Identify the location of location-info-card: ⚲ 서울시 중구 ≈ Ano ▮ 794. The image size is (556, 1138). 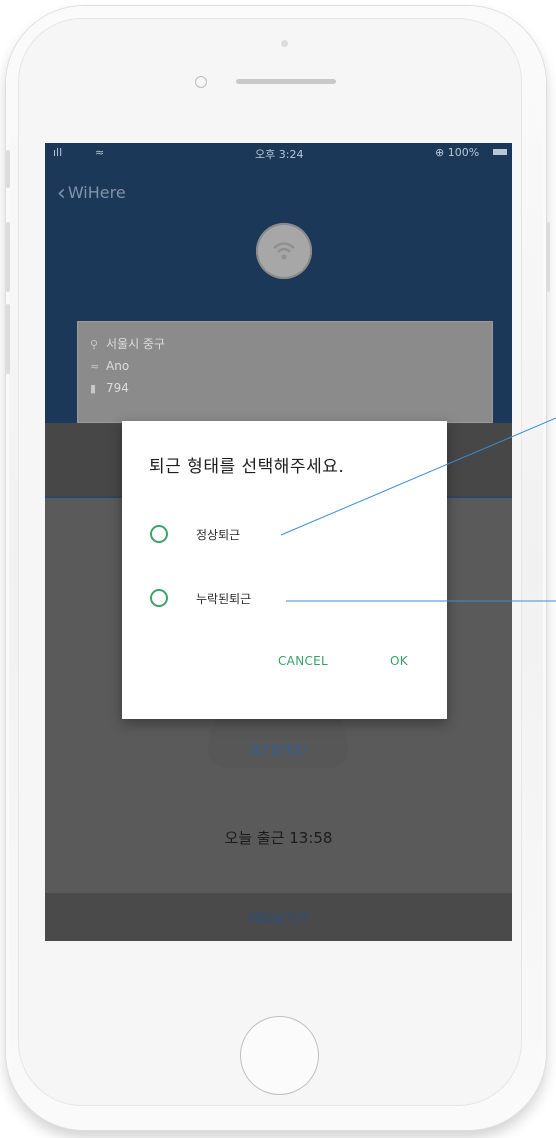
(285, 372).